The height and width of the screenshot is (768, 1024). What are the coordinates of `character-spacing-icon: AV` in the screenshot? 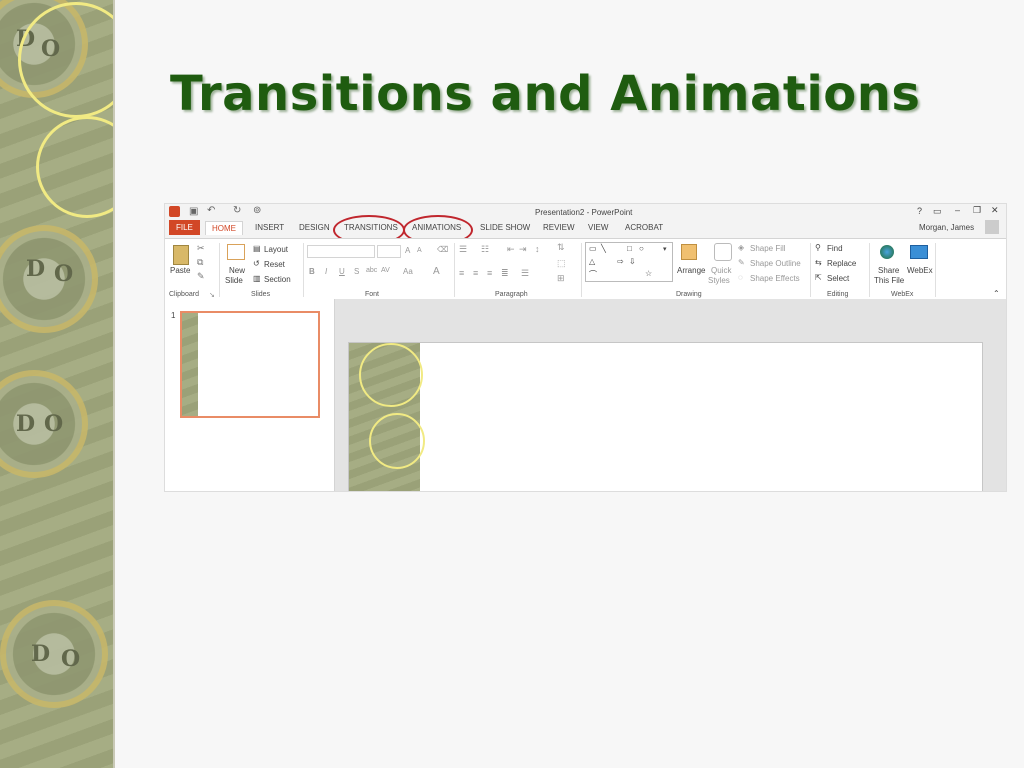 It's located at (385, 270).